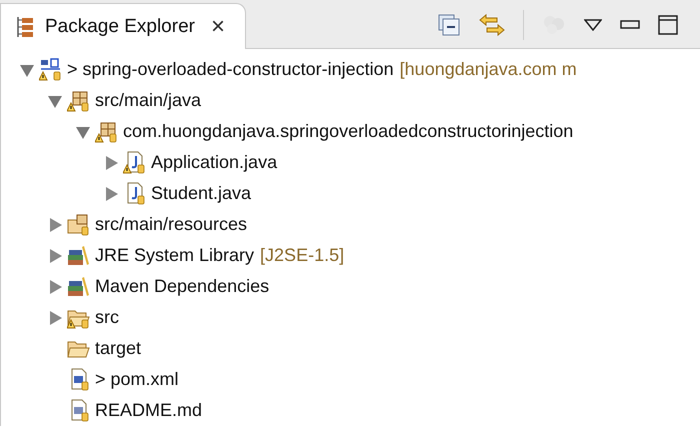  I want to click on close-button: ×, so click(217, 26).